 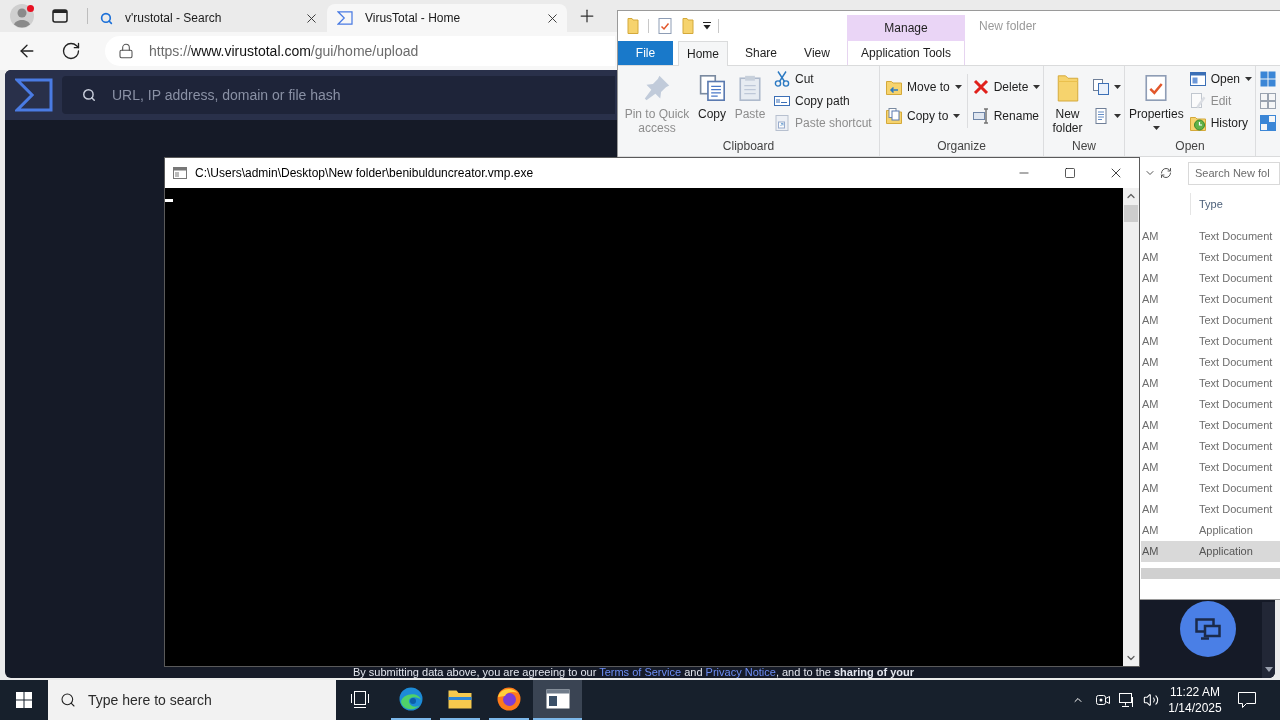 What do you see at coordinates (1156, 88) in the screenshot?
I see `properties-icon` at bounding box center [1156, 88].